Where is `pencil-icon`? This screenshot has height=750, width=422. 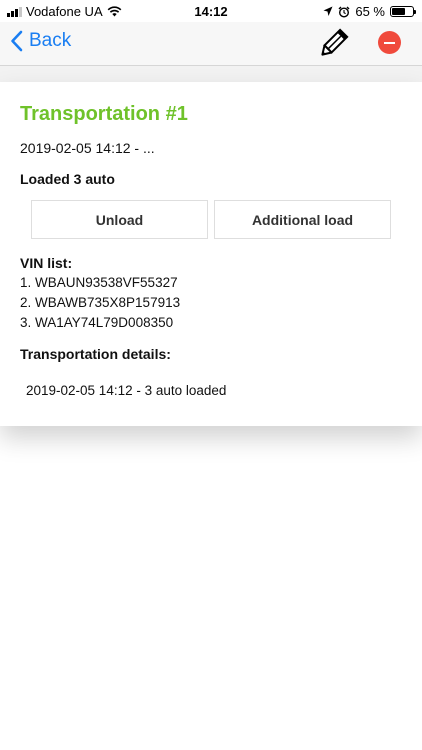
pencil-icon is located at coordinates (335, 42).